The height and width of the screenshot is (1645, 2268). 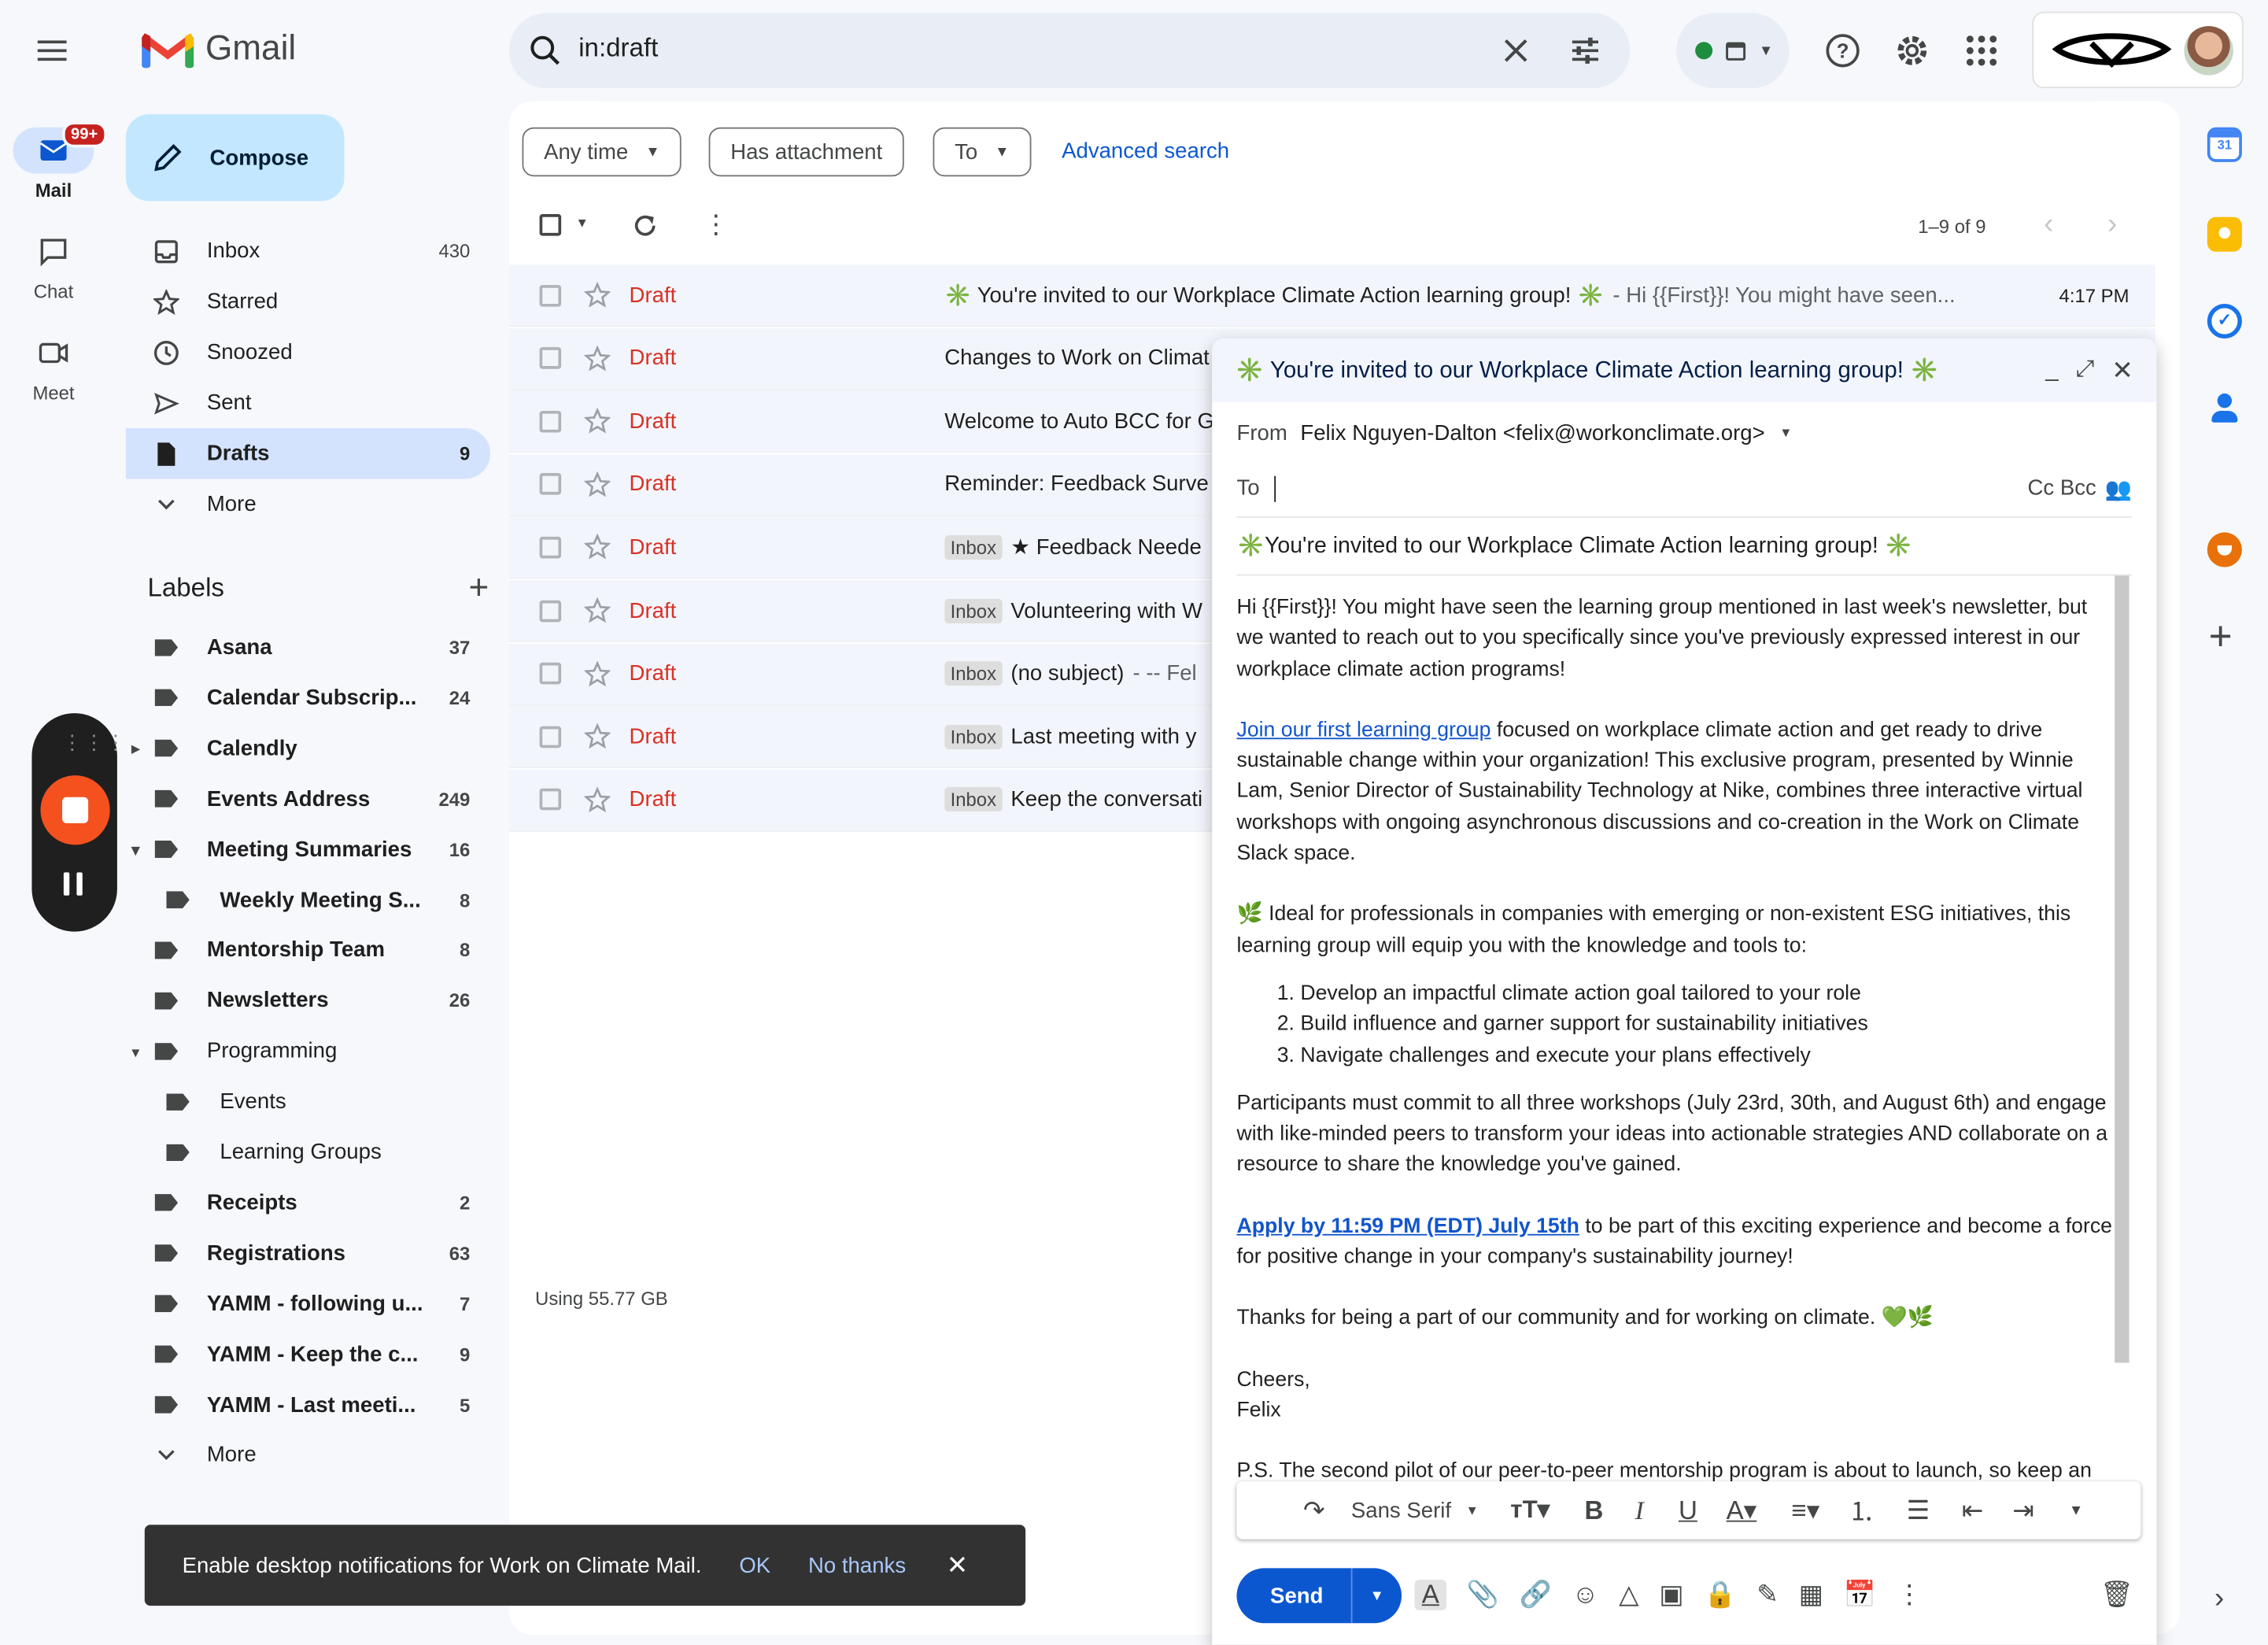 I want to click on calendar-event-icon: 📅, so click(x=1860, y=1595).